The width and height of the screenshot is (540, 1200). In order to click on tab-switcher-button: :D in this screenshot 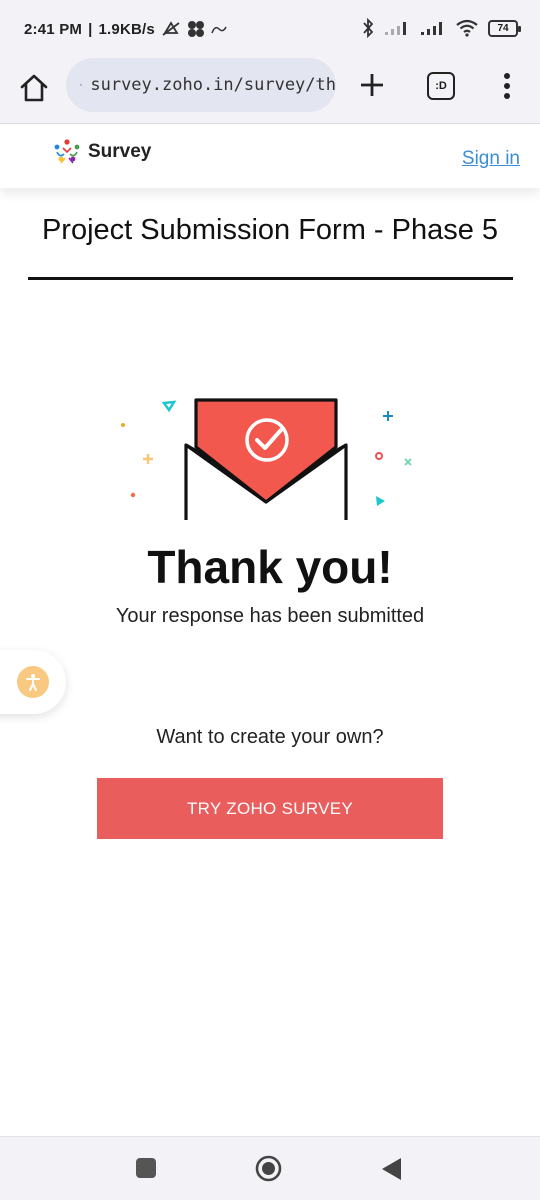, I will do `click(441, 86)`.